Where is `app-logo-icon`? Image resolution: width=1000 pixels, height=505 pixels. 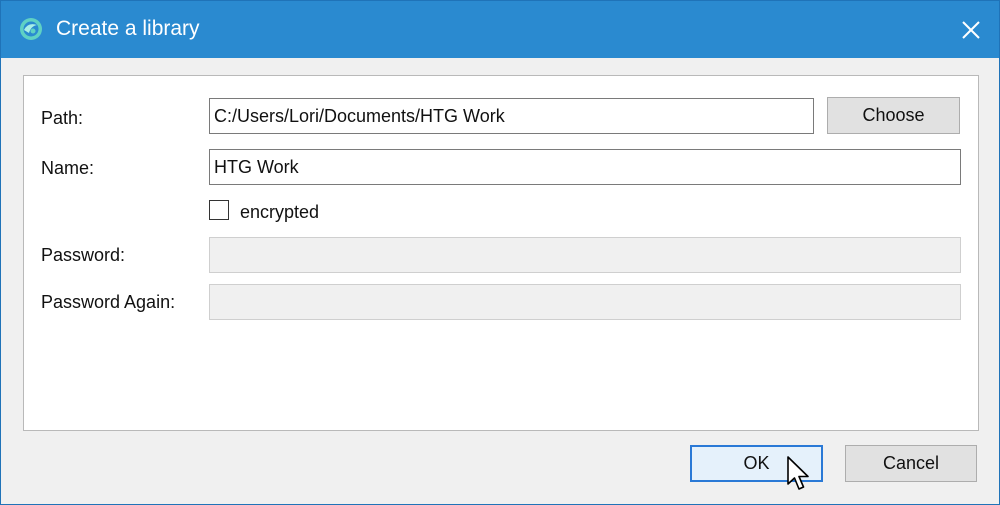
app-logo-icon is located at coordinates (31, 29).